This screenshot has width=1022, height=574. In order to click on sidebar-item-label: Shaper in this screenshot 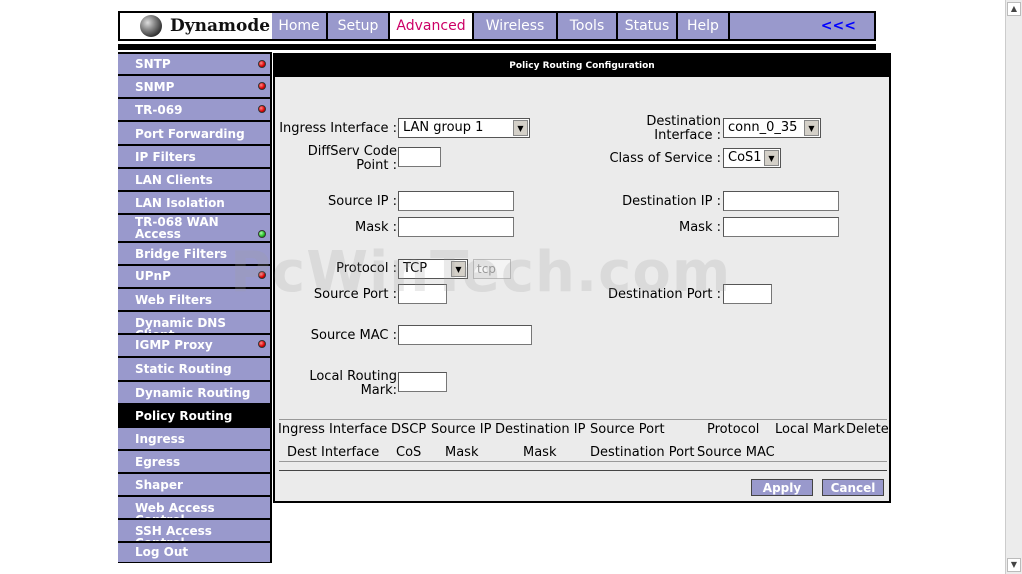, I will do `click(159, 485)`.